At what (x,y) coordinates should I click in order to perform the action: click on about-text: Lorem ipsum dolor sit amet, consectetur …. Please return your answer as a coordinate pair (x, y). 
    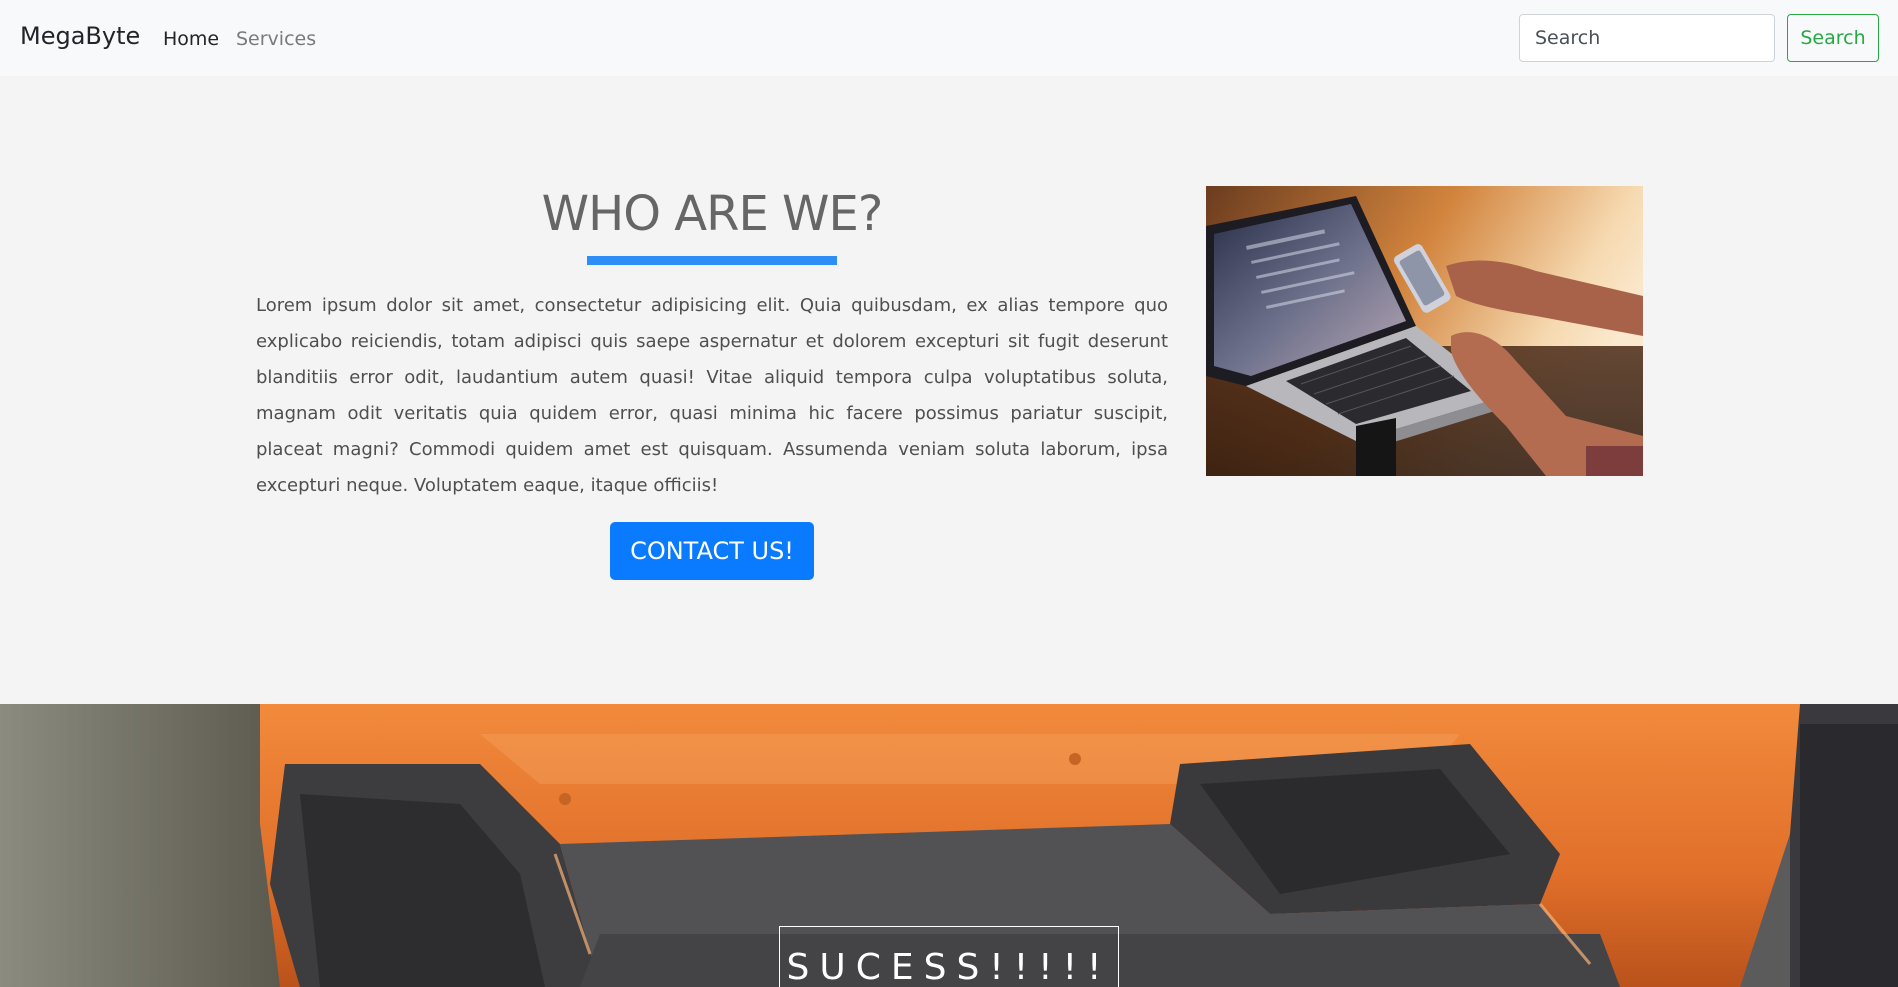
    Looking at the image, I should click on (712, 395).